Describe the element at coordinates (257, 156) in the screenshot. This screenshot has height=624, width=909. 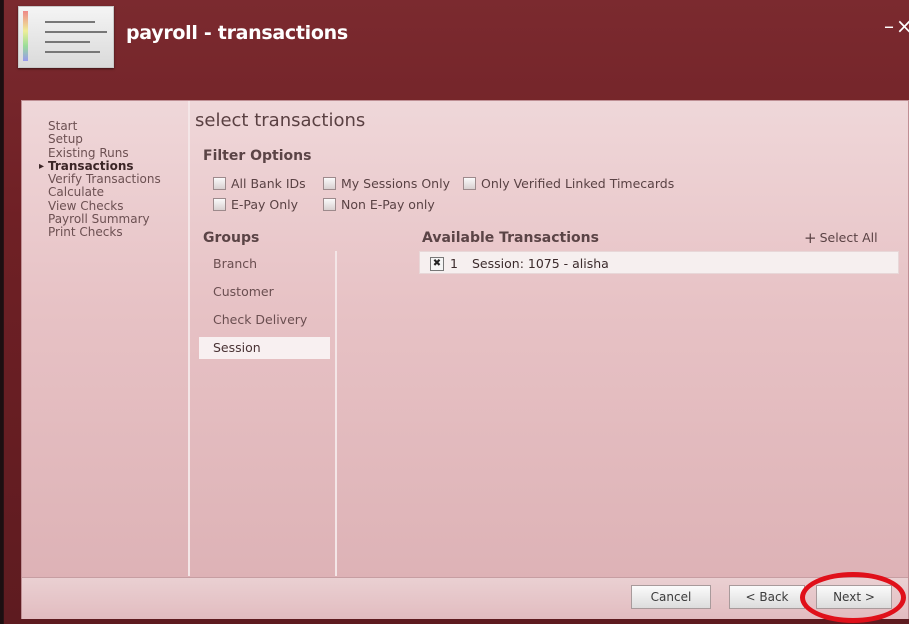
I see `filter-options-heading: Filter Options` at that location.